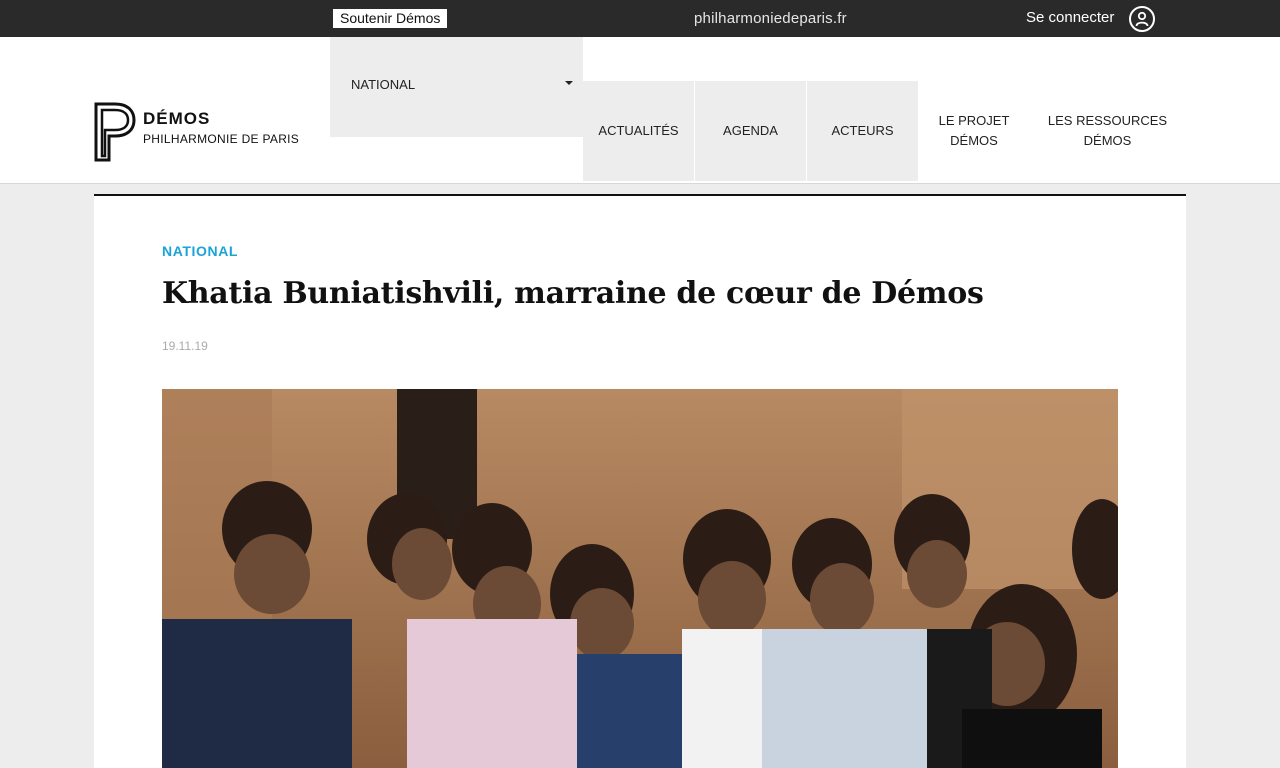 This screenshot has width=1280, height=768. Describe the element at coordinates (221, 139) in the screenshot. I see `logo-subtitle: PHILHARMONIE DE PARIS` at that location.